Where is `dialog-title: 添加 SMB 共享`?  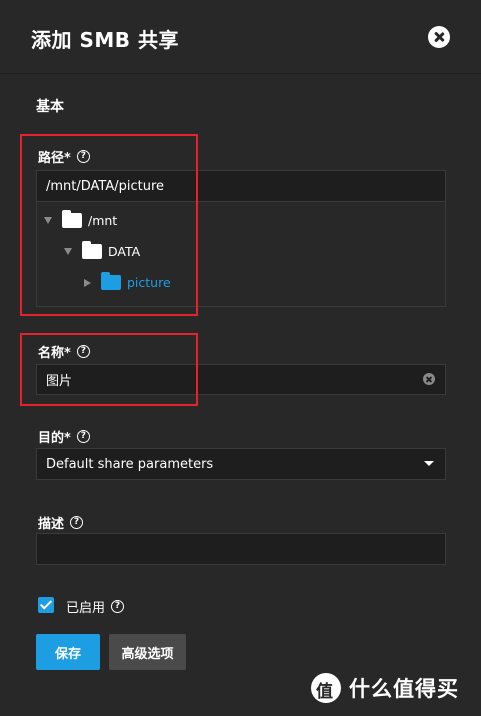
dialog-title: 添加 SMB 共享 is located at coordinates (105, 40).